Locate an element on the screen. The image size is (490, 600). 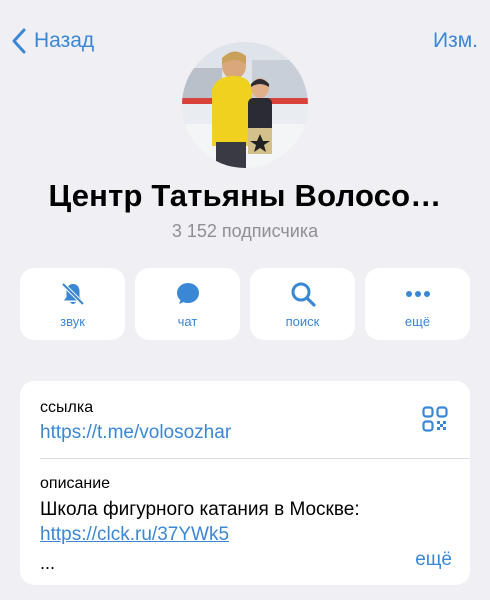
mute-button: звук is located at coordinates (72, 304).